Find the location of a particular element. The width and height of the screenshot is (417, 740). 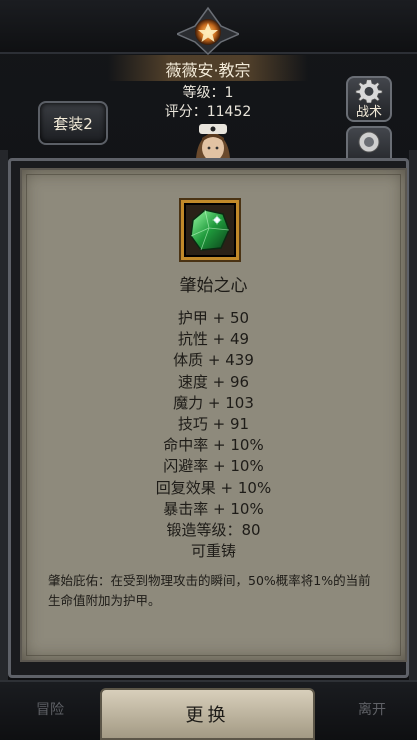

stat-line: 技巧 + 91 is located at coordinates (213, 423).